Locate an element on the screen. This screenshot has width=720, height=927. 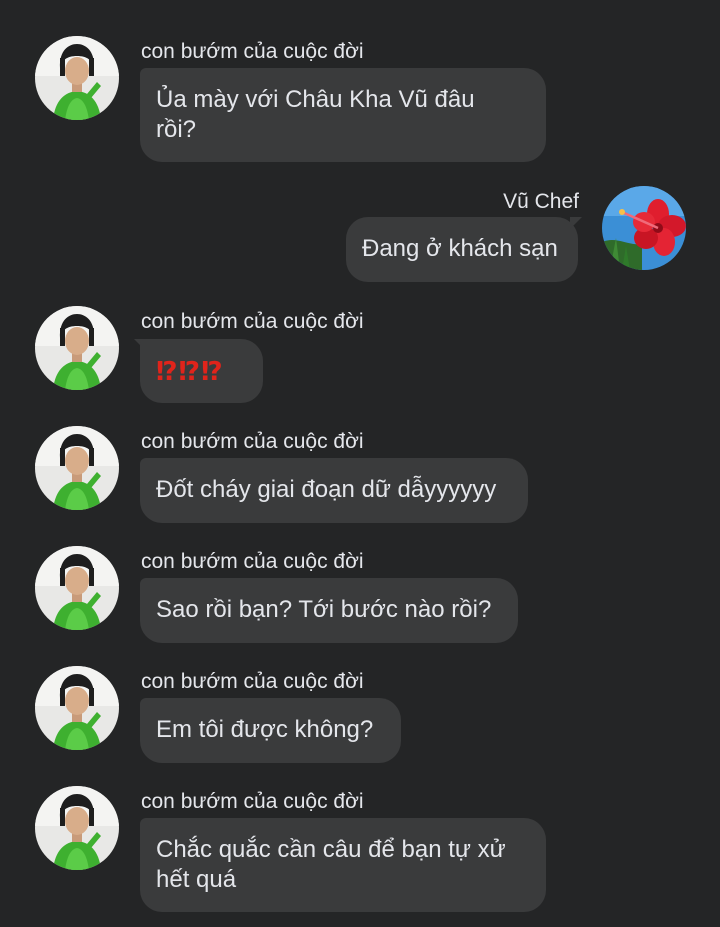
message-text: Đang ở khách sạn is located at coordinates (460, 248).